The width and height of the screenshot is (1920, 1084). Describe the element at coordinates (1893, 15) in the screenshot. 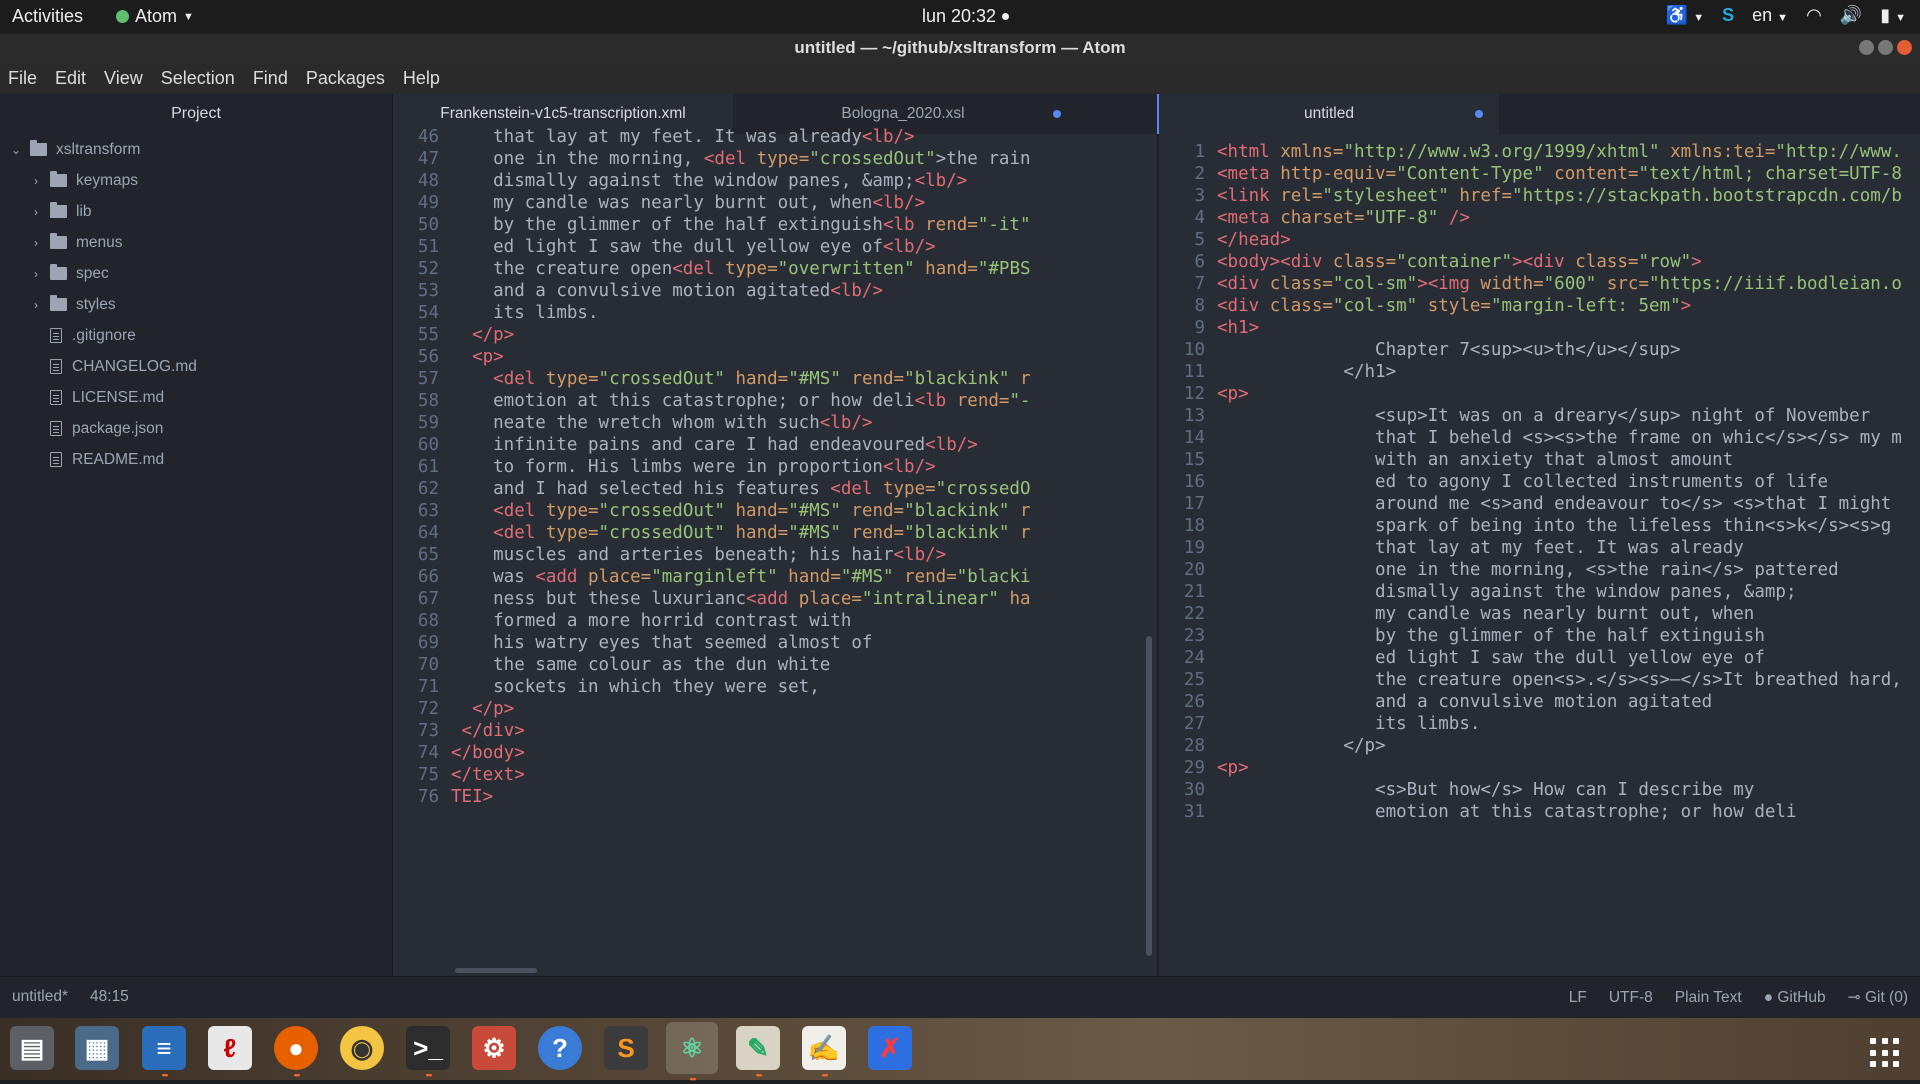

I see `battery-icon: ▮ ▼` at that location.